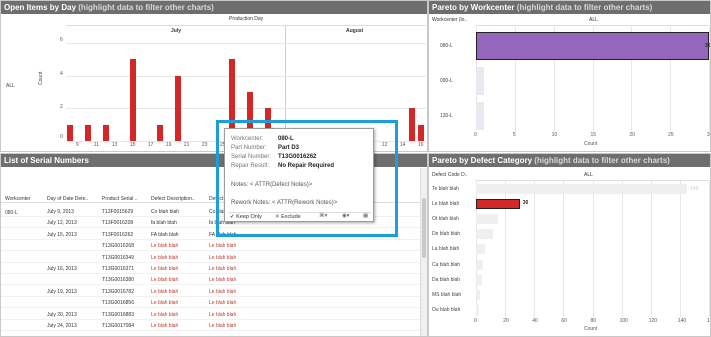 The image size is (711, 337). Describe the element at coordinates (554, 135) in the screenshot. I see `x-tick-label: 10` at that location.